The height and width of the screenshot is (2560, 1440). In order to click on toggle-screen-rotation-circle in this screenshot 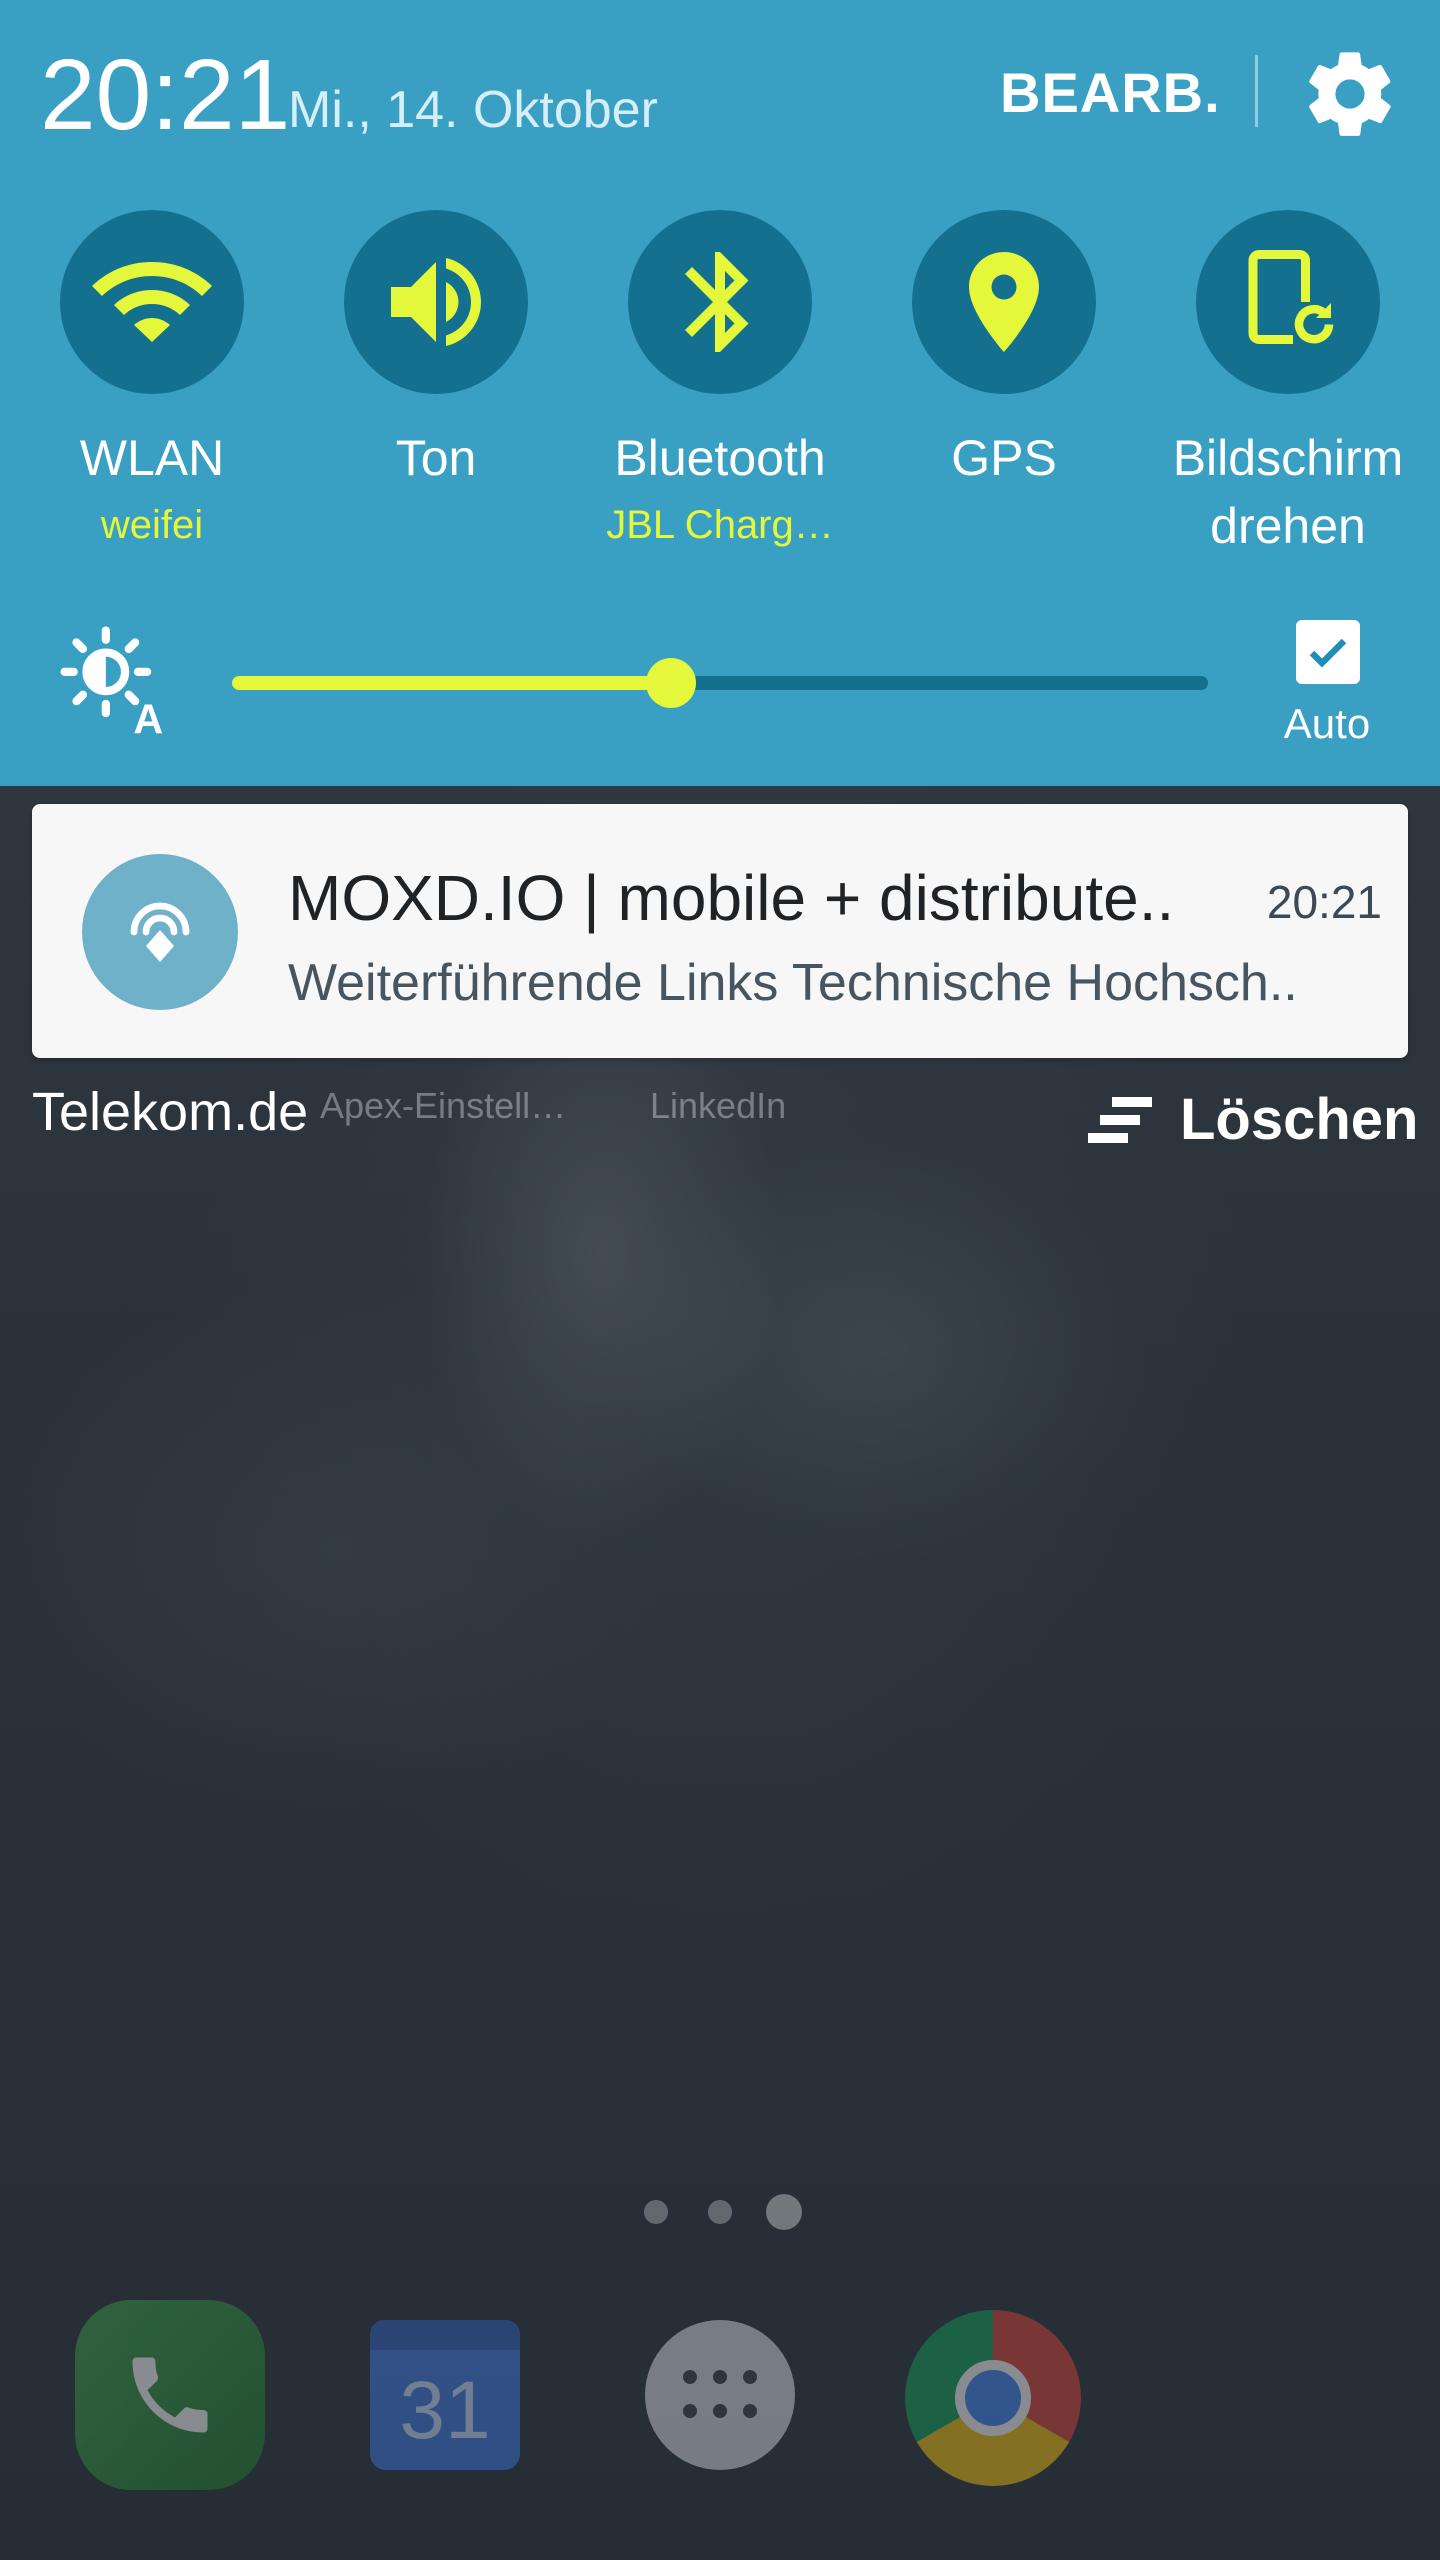, I will do `click(1288, 302)`.